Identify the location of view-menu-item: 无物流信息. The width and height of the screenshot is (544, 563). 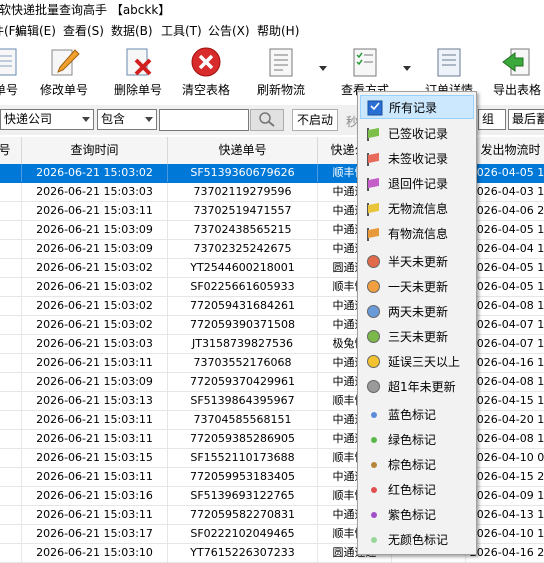
(417, 209).